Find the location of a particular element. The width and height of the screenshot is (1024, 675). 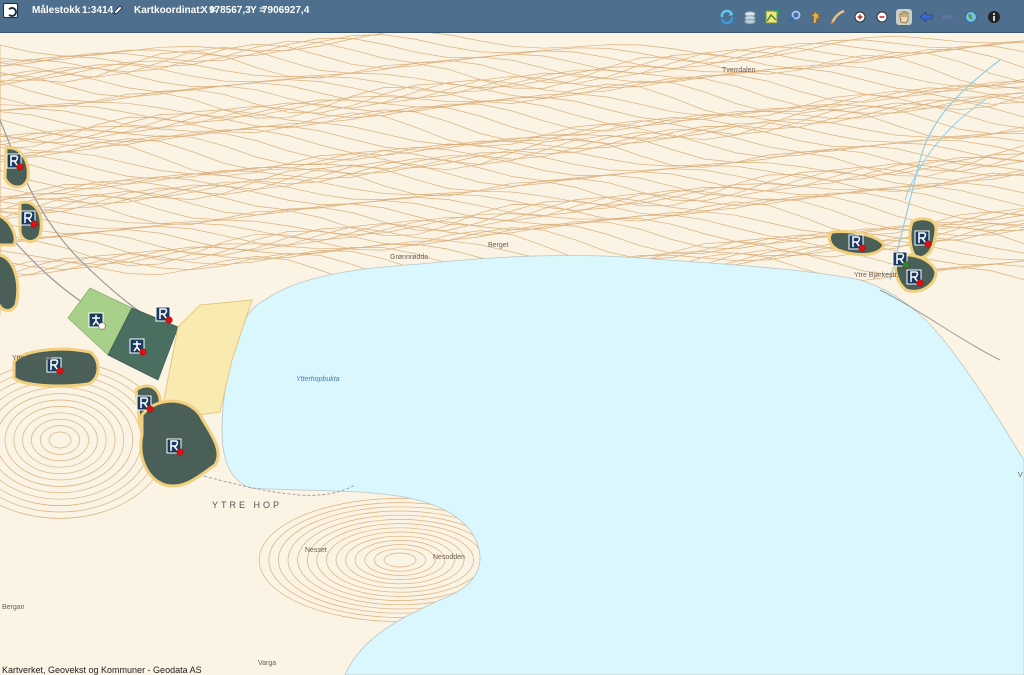

zoom-out-icon is located at coordinates (882, 17).